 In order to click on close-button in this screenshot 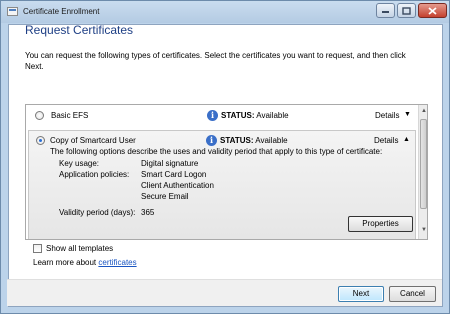, I will do `click(432, 10)`.